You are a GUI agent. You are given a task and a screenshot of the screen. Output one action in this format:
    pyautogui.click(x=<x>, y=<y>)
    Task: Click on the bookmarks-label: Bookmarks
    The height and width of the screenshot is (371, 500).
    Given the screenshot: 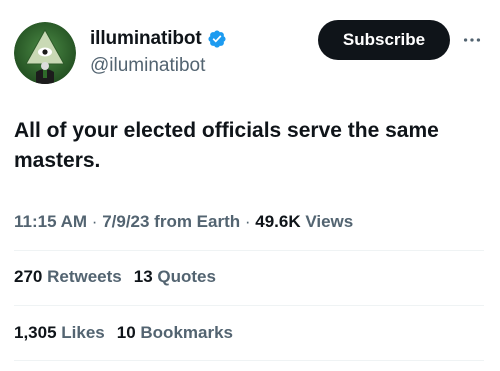 What is the action you would take?
    pyautogui.click(x=184, y=332)
    